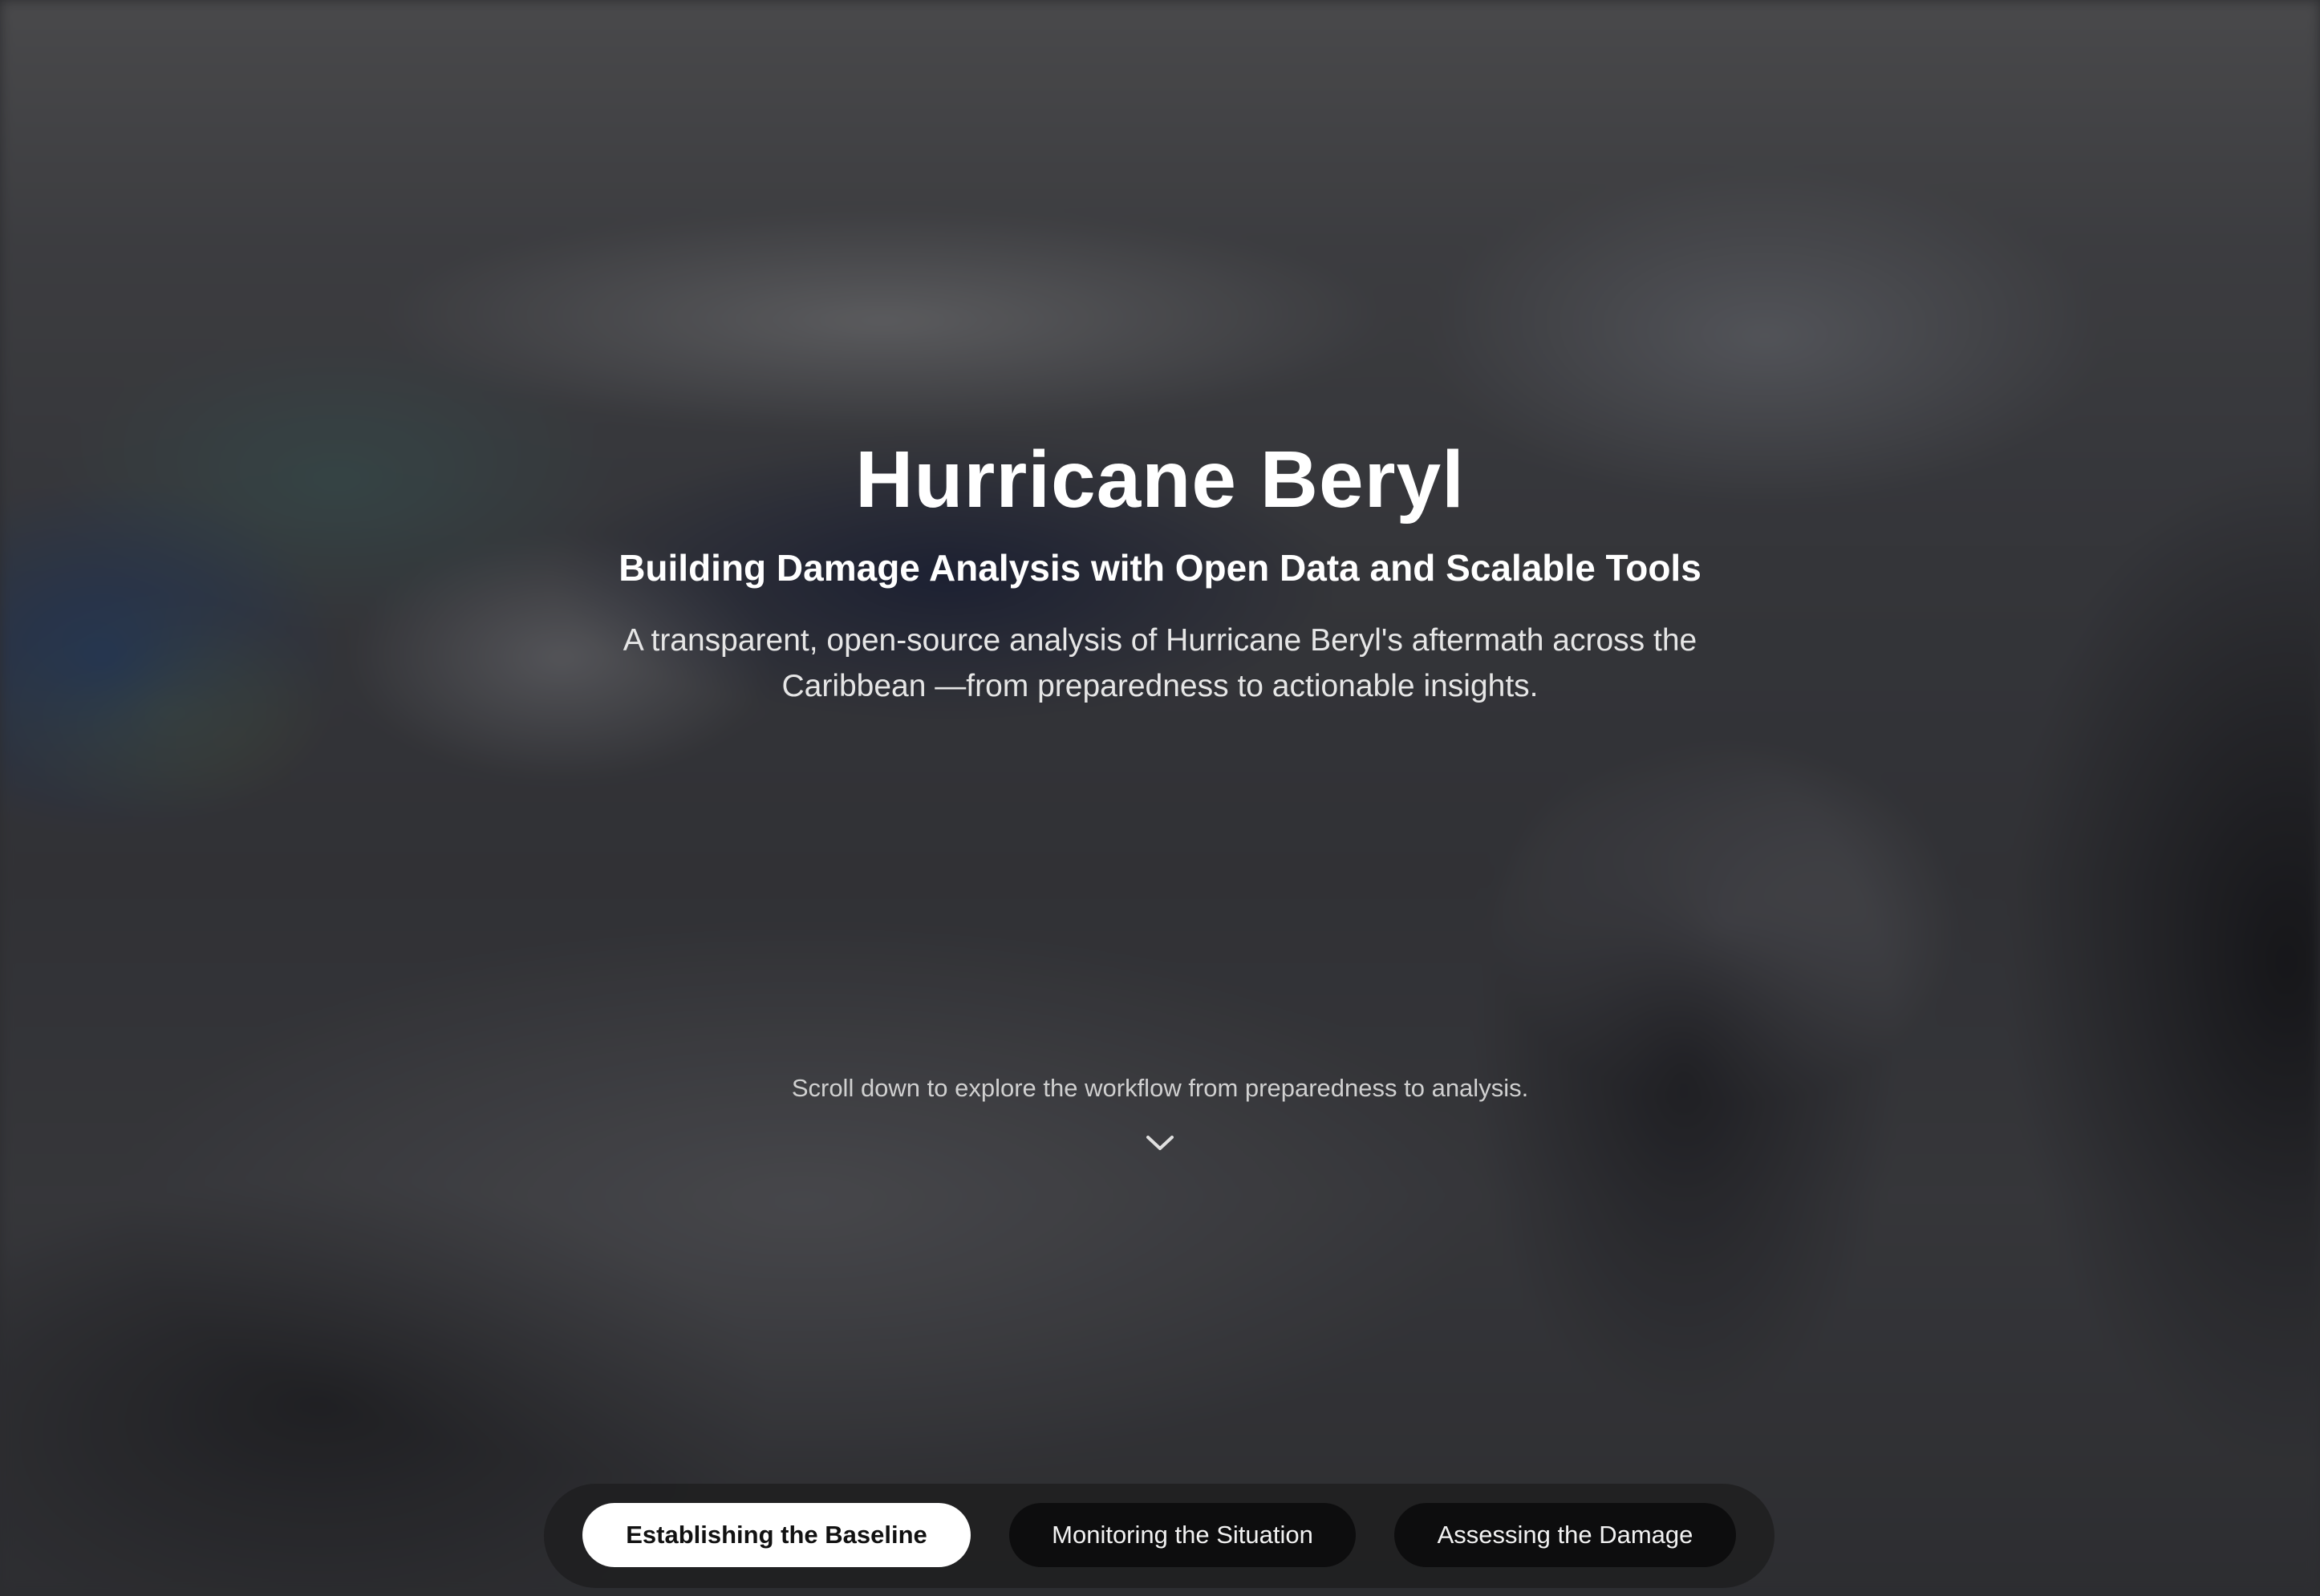 The height and width of the screenshot is (1596, 2320). What do you see at coordinates (1182, 1535) in the screenshot?
I see `tab-monitoring-situation: Monitoring the Situation` at bounding box center [1182, 1535].